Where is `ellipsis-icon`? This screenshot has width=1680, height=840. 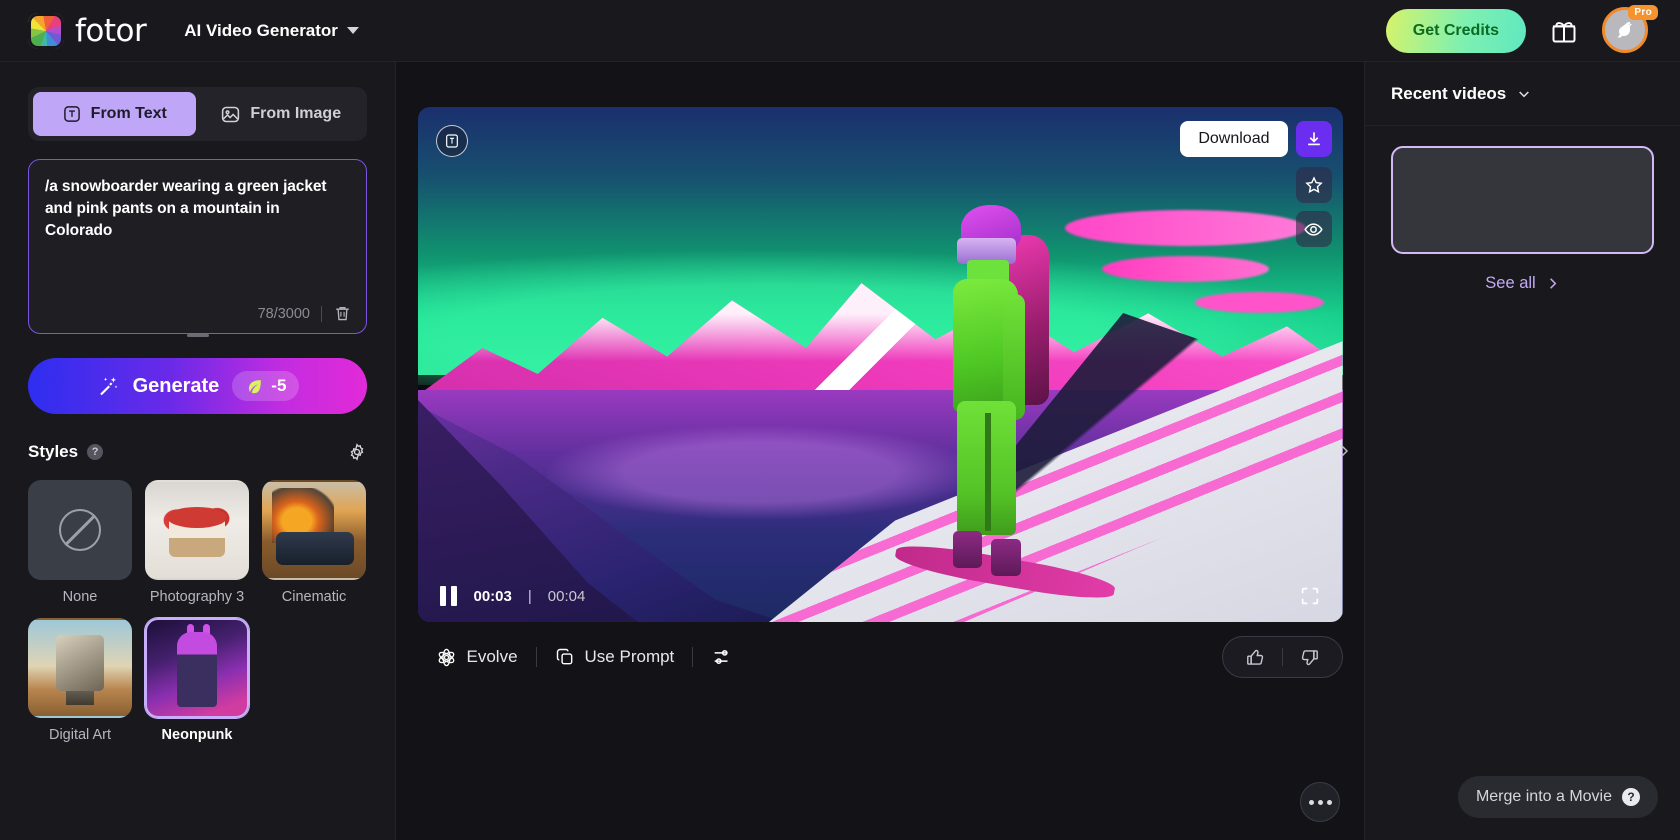
ellipsis-icon is located at coordinates (1320, 802).